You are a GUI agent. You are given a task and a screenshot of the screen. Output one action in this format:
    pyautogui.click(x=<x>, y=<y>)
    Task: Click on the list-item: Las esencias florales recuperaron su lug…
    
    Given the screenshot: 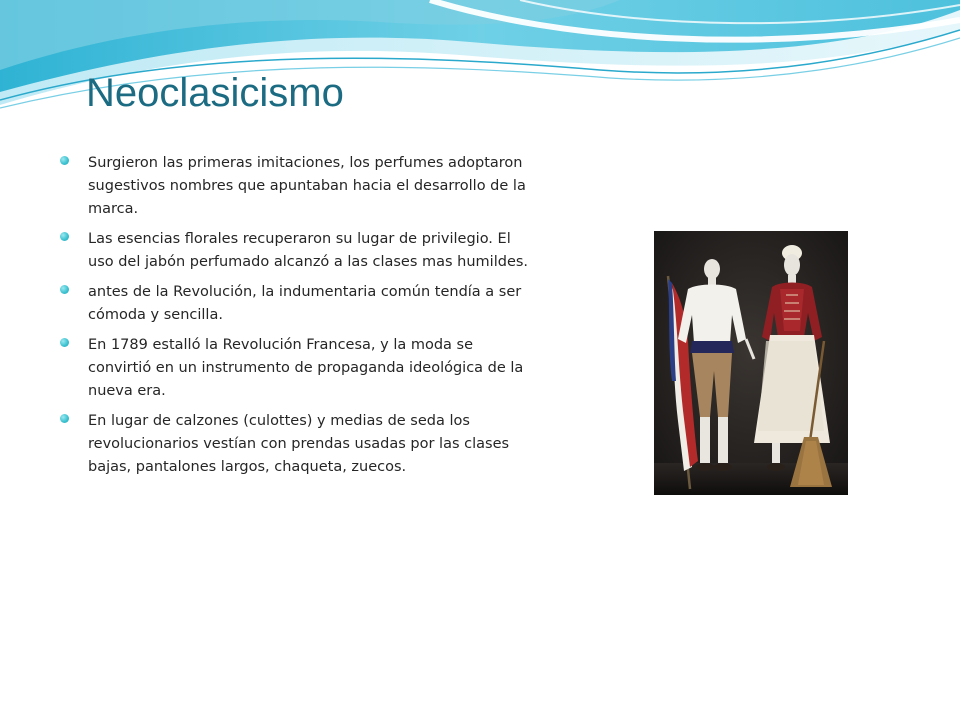 What is the action you would take?
    pyautogui.click(x=295, y=251)
    